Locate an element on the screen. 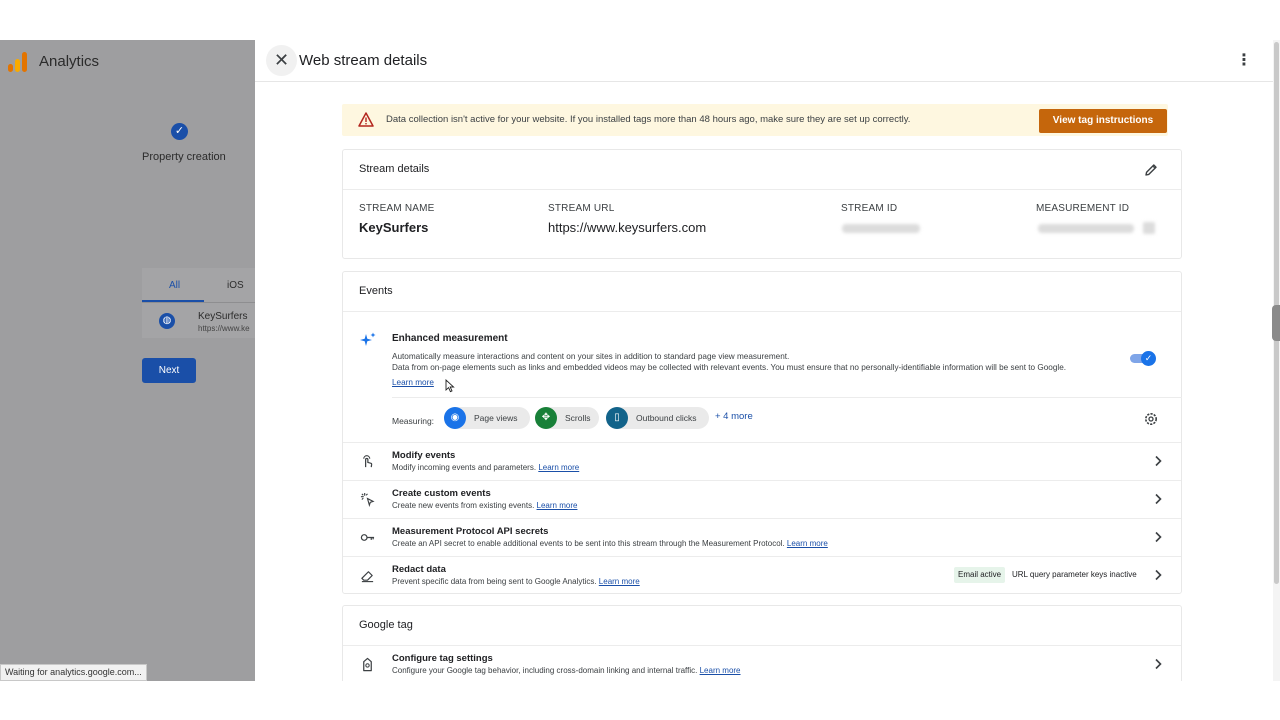  warning-icon is located at coordinates (366, 119).